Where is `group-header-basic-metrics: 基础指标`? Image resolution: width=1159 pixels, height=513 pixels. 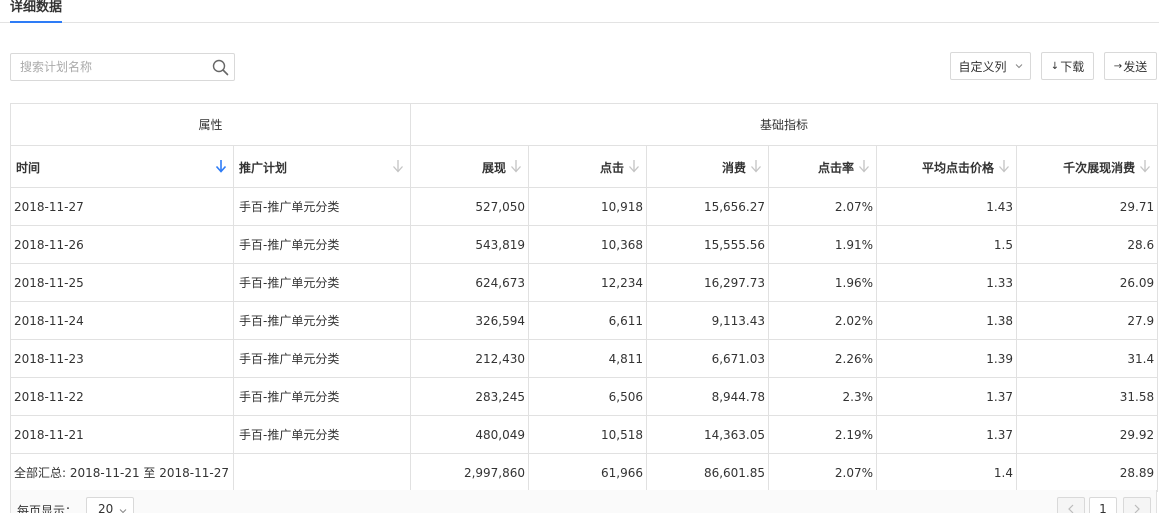
group-header-basic-metrics: 基础指标 is located at coordinates (784, 124).